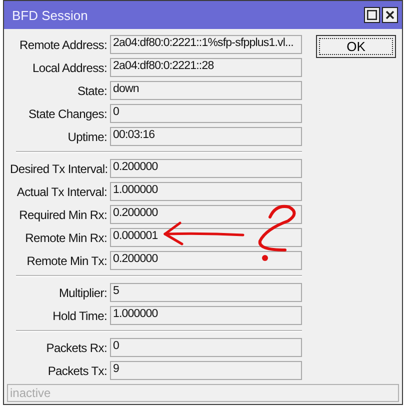 The width and height of the screenshot is (410, 408). What do you see at coordinates (372, 15) in the screenshot?
I see `maximize-icon` at bounding box center [372, 15].